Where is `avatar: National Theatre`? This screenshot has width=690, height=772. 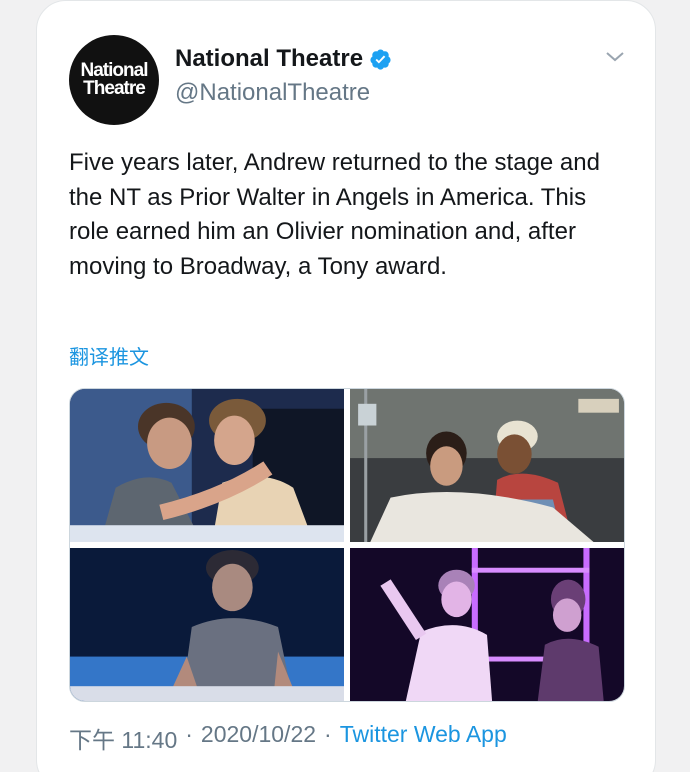 avatar: National Theatre is located at coordinates (114, 80).